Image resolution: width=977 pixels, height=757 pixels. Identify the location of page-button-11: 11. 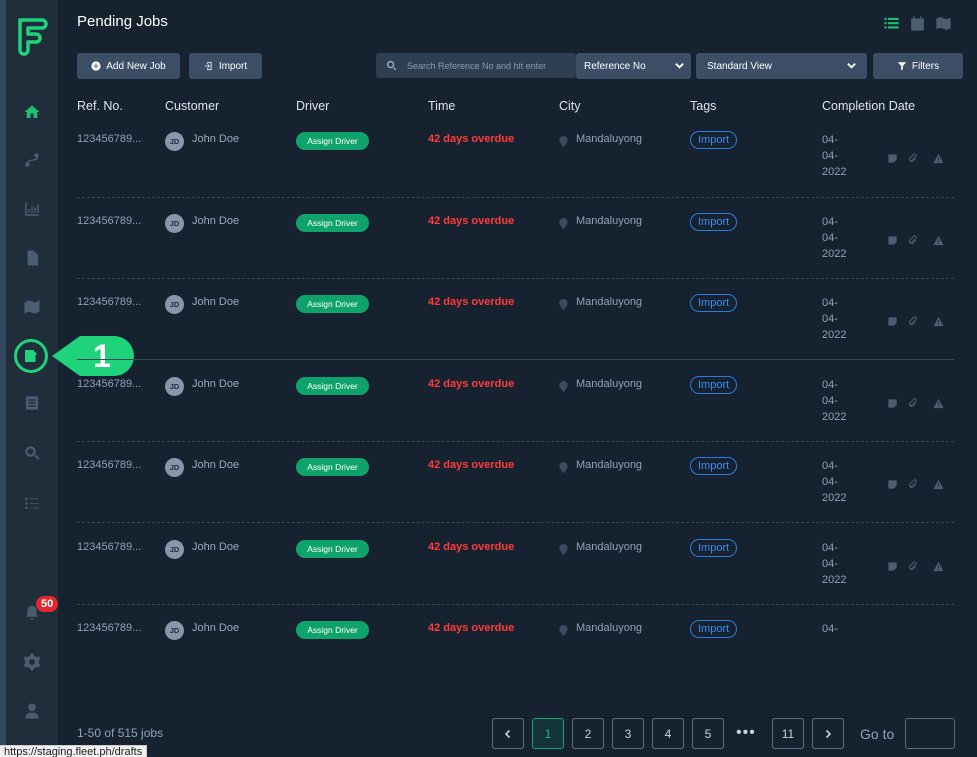
(788, 733).